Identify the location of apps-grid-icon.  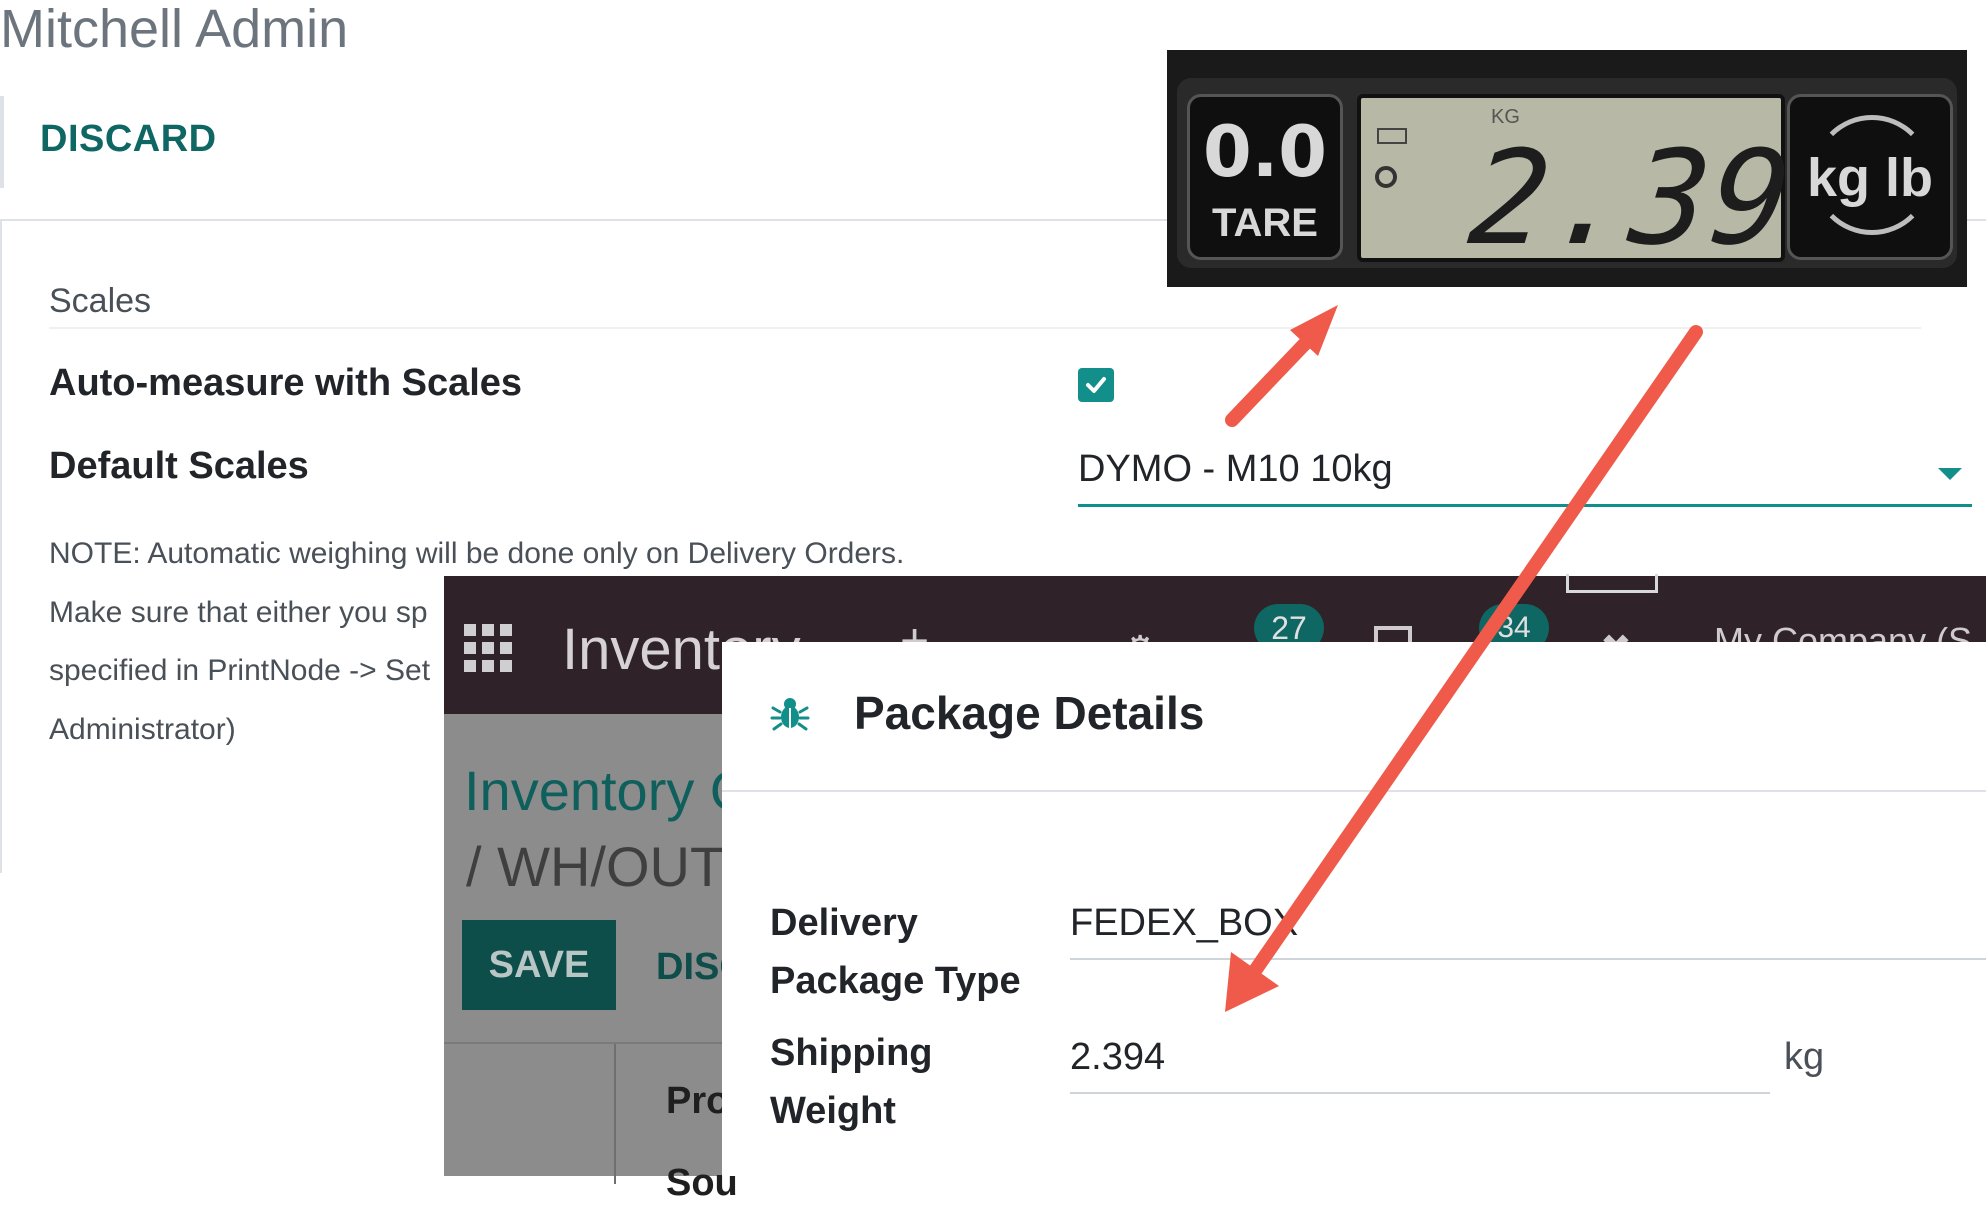
(488, 648).